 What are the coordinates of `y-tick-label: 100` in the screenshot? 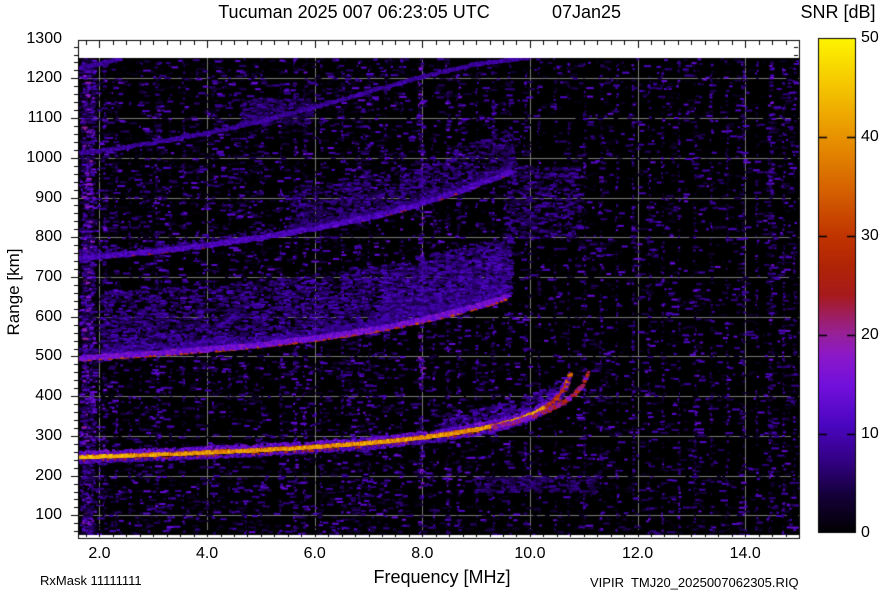 It's located at (48, 515).